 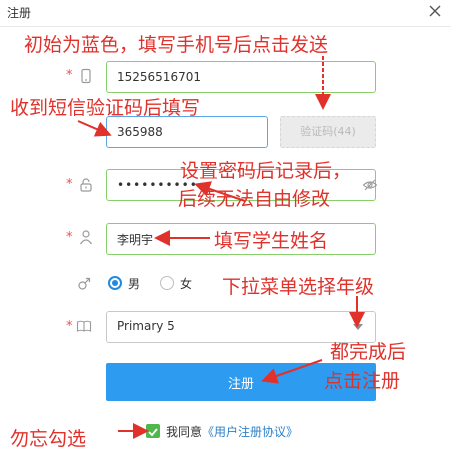 I want to click on annotation-phone: 初始为蓝色，填写手机号后点击发送, so click(x=176, y=45).